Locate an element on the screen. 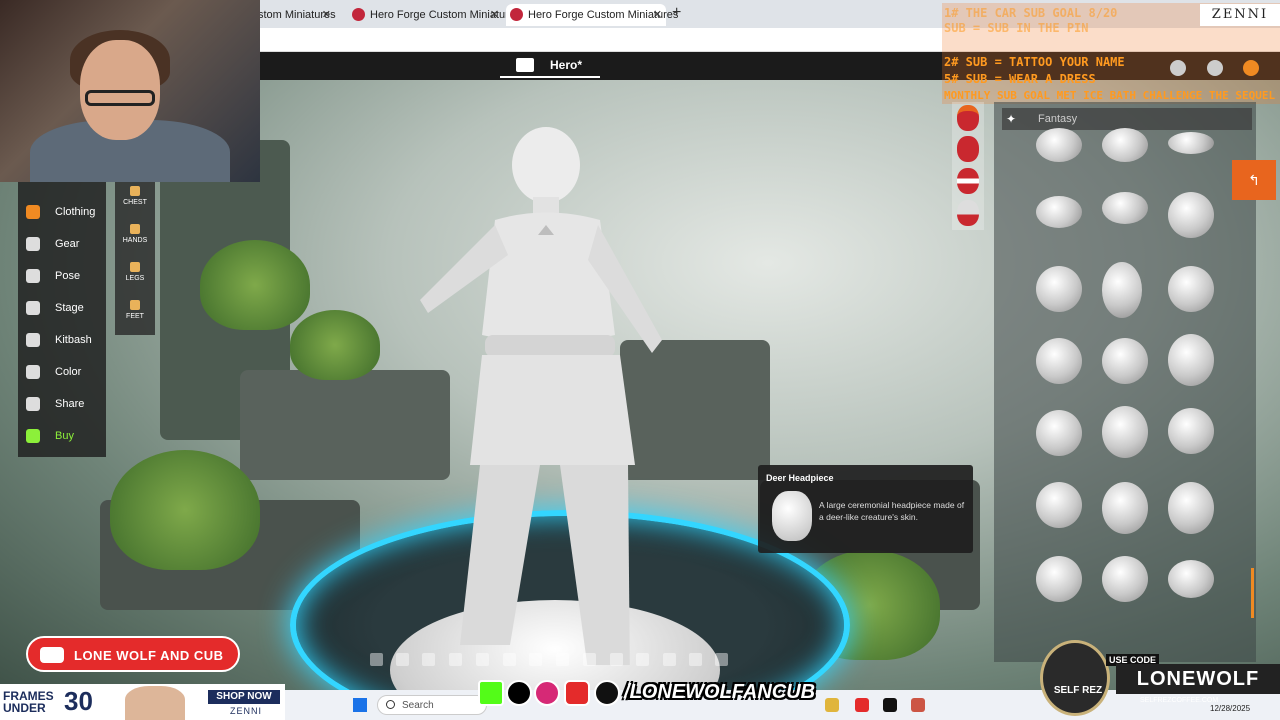 Image resolution: width=1280 pixels, height=720 pixels. mail-icon is located at coordinates (589, 659).